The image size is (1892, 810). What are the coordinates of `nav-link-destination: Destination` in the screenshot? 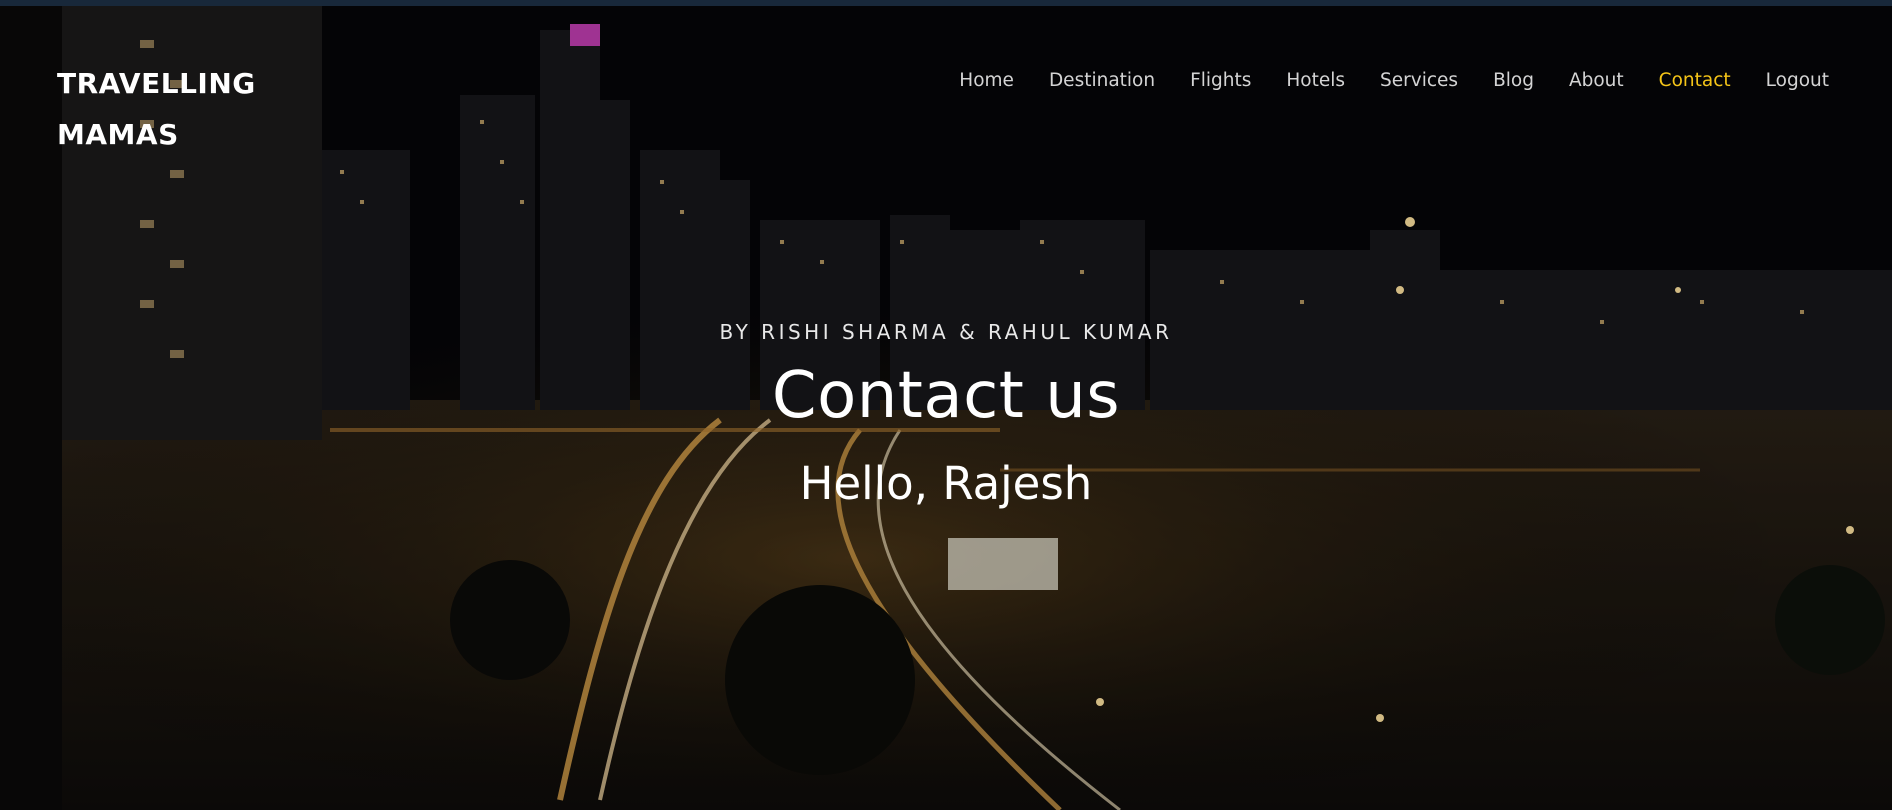 It's located at (1102, 80).